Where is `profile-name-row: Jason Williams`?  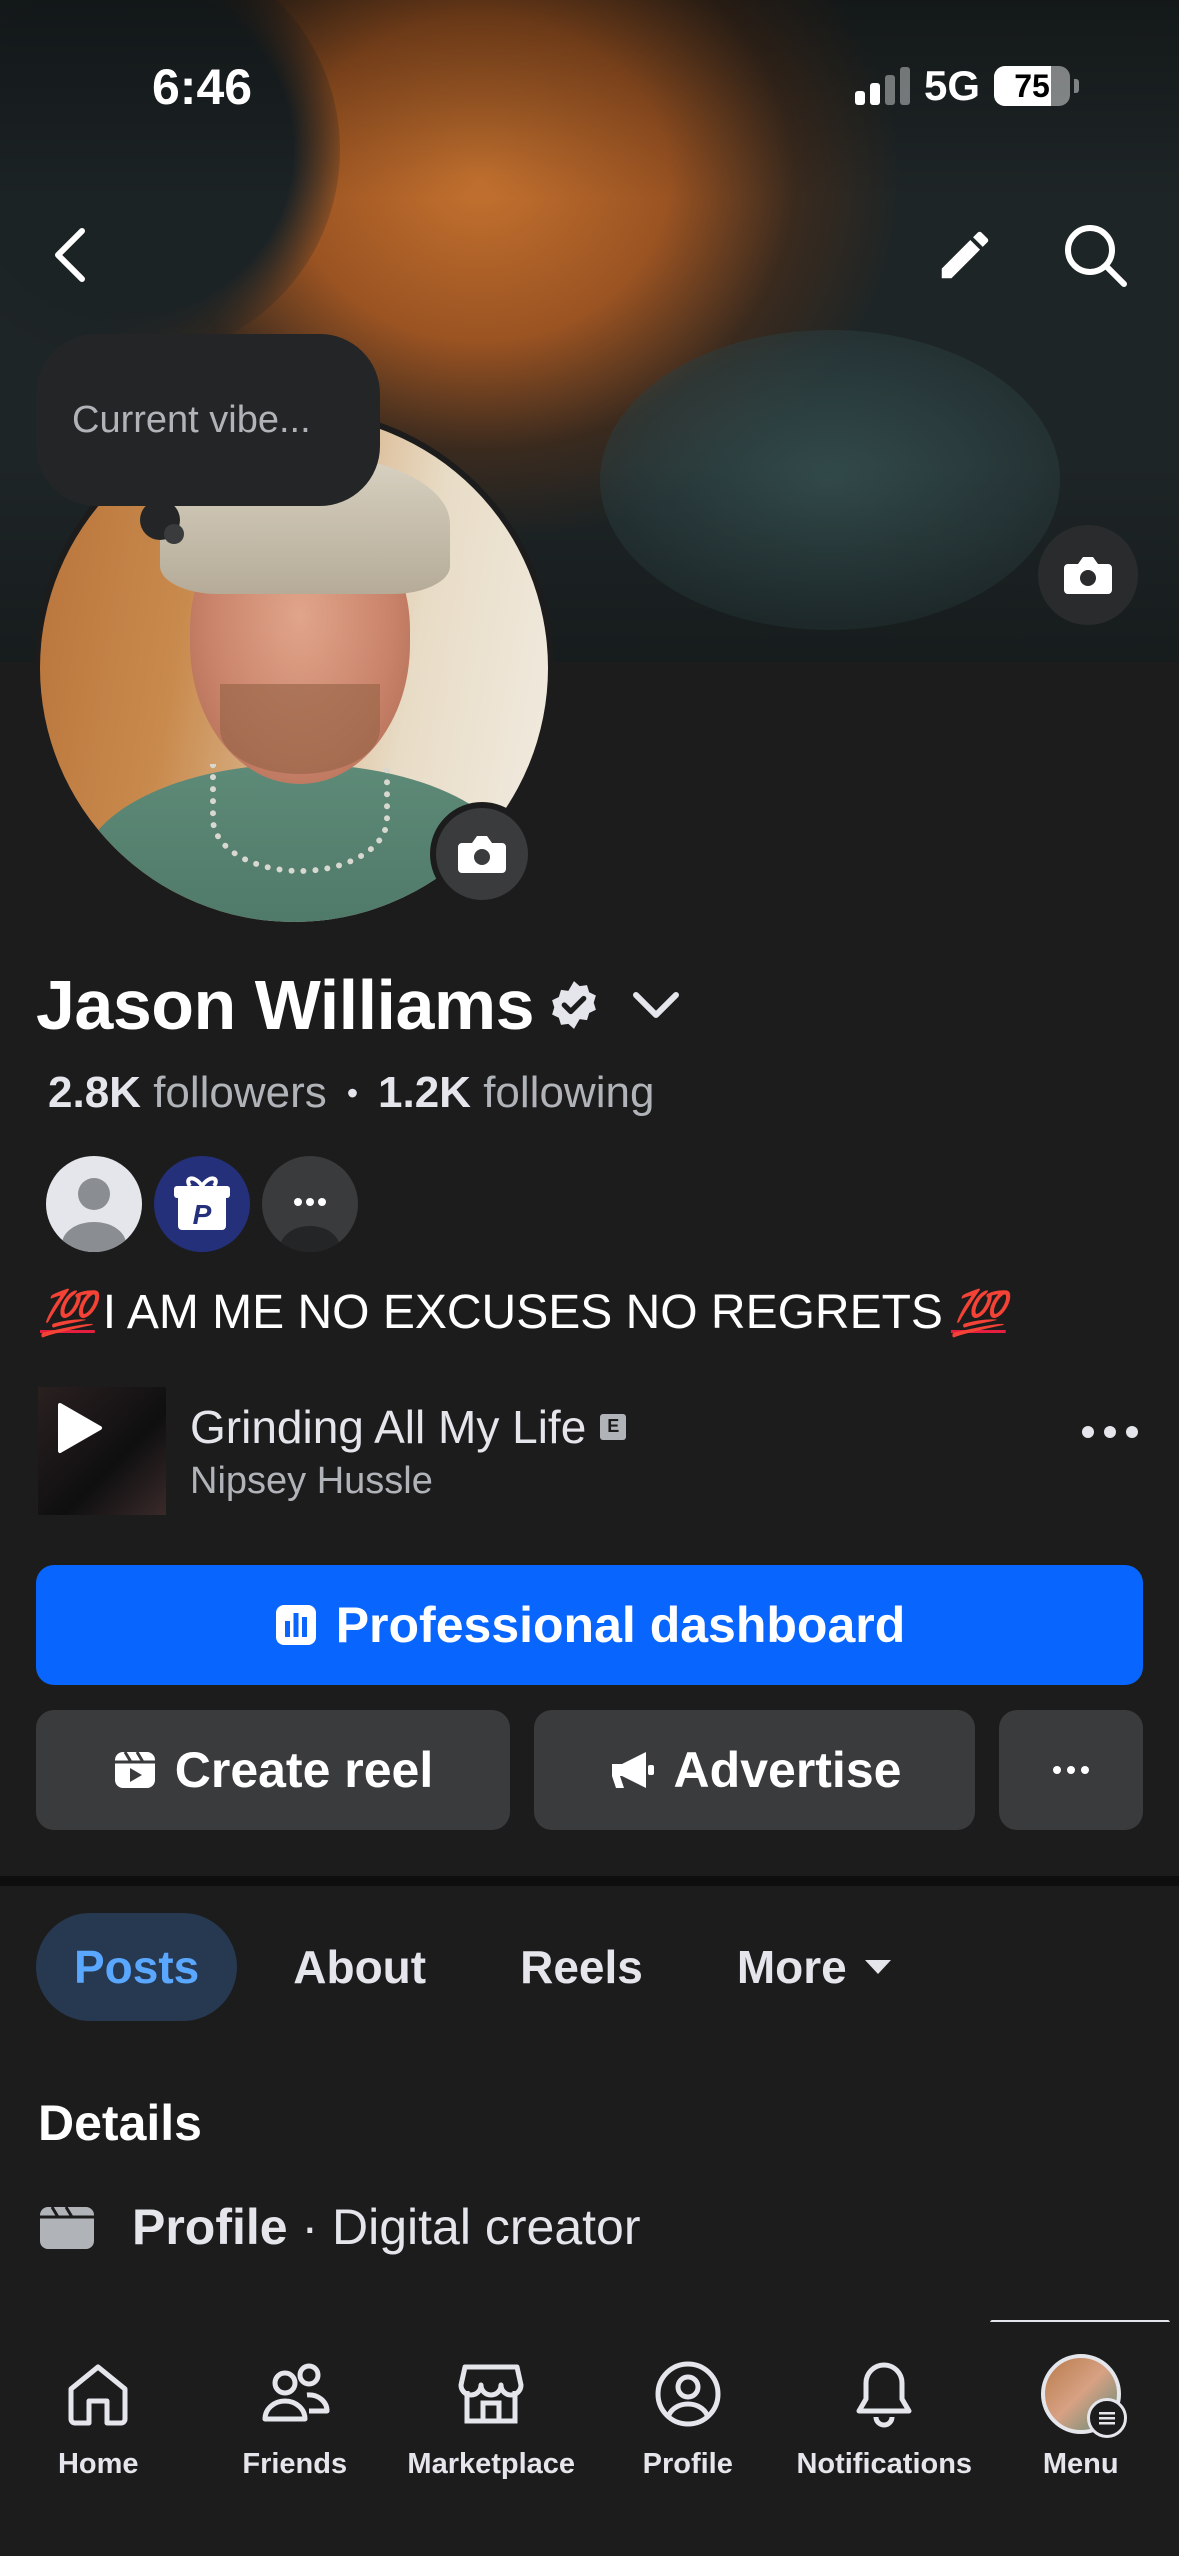
profile-name-row: Jason Williams is located at coordinates (360, 1005).